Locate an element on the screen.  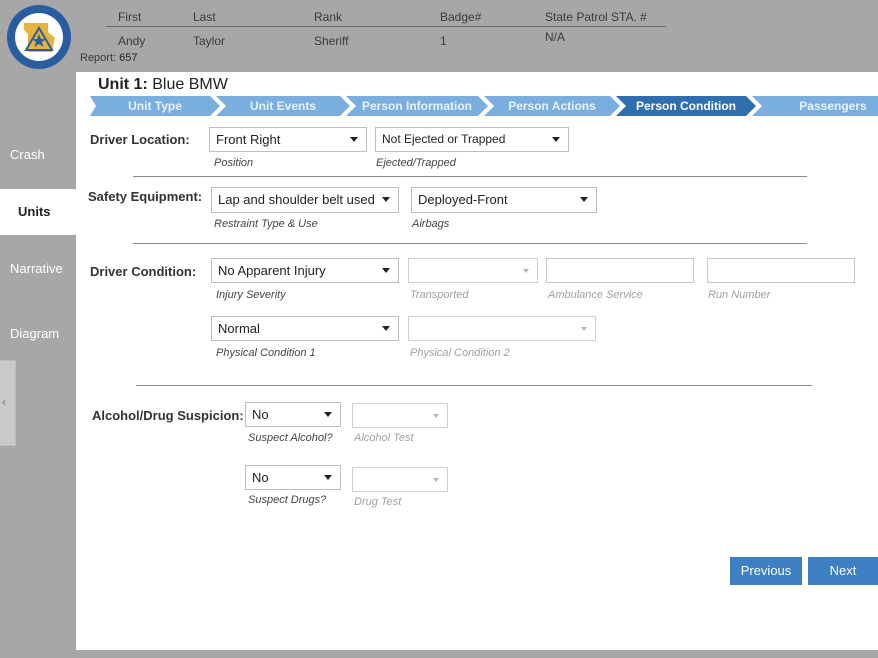
badge-value: 1 is located at coordinates (443, 41).